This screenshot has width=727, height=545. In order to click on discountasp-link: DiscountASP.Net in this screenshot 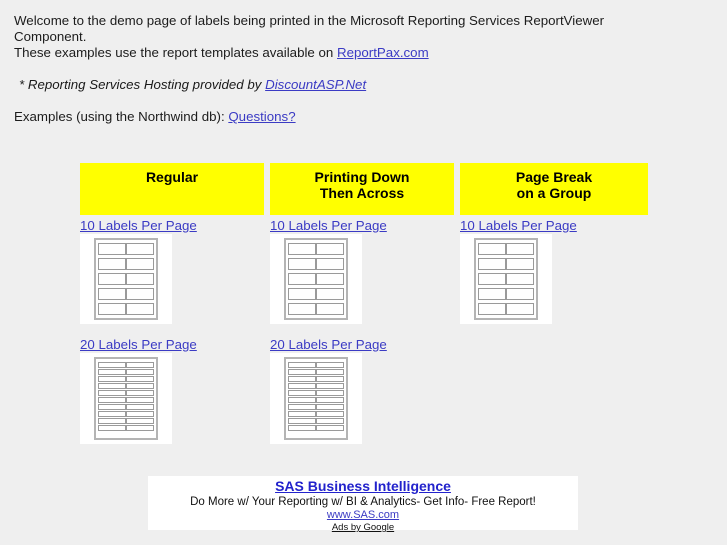, I will do `click(315, 84)`.